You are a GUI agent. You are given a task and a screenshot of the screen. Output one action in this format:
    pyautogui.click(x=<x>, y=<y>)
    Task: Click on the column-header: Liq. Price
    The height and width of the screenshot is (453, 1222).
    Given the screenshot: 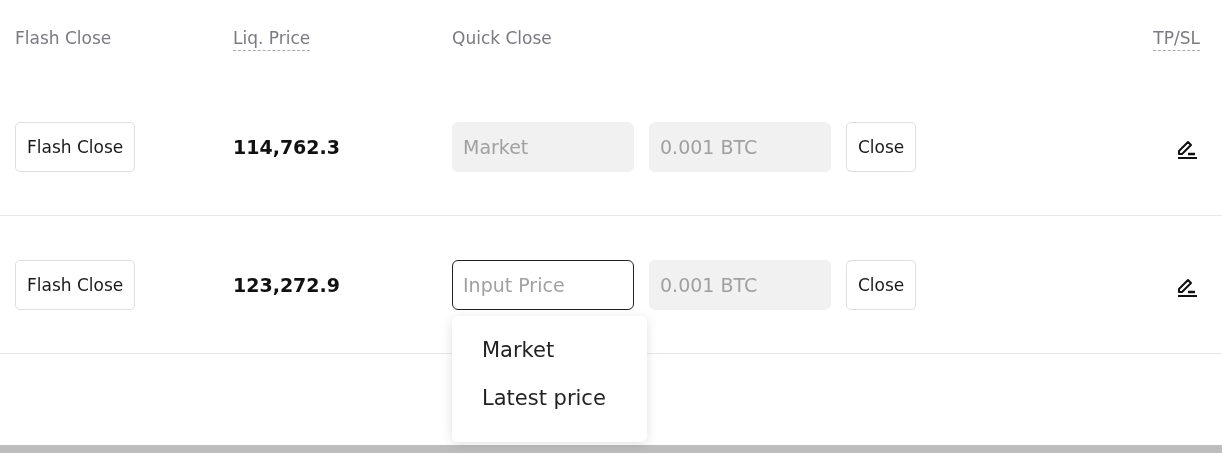 What is the action you would take?
    pyautogui.click(x=272, y=39)
    